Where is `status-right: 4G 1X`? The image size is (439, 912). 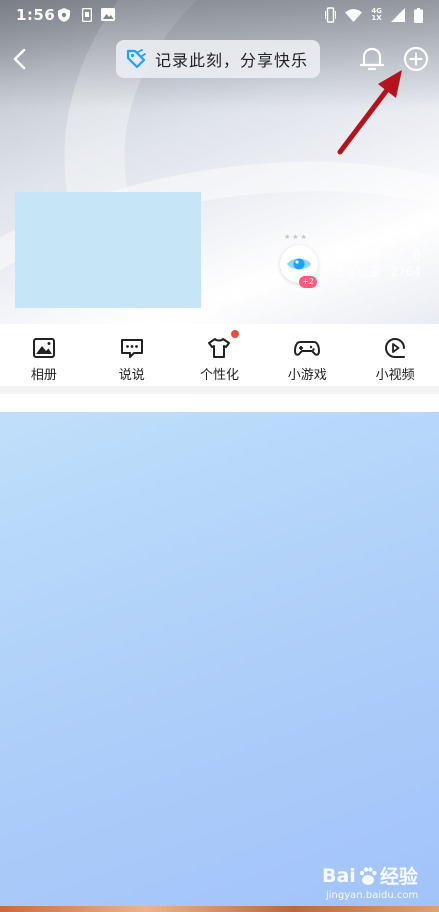
status-right: 4G 1X is located at coordinates (374, 15).